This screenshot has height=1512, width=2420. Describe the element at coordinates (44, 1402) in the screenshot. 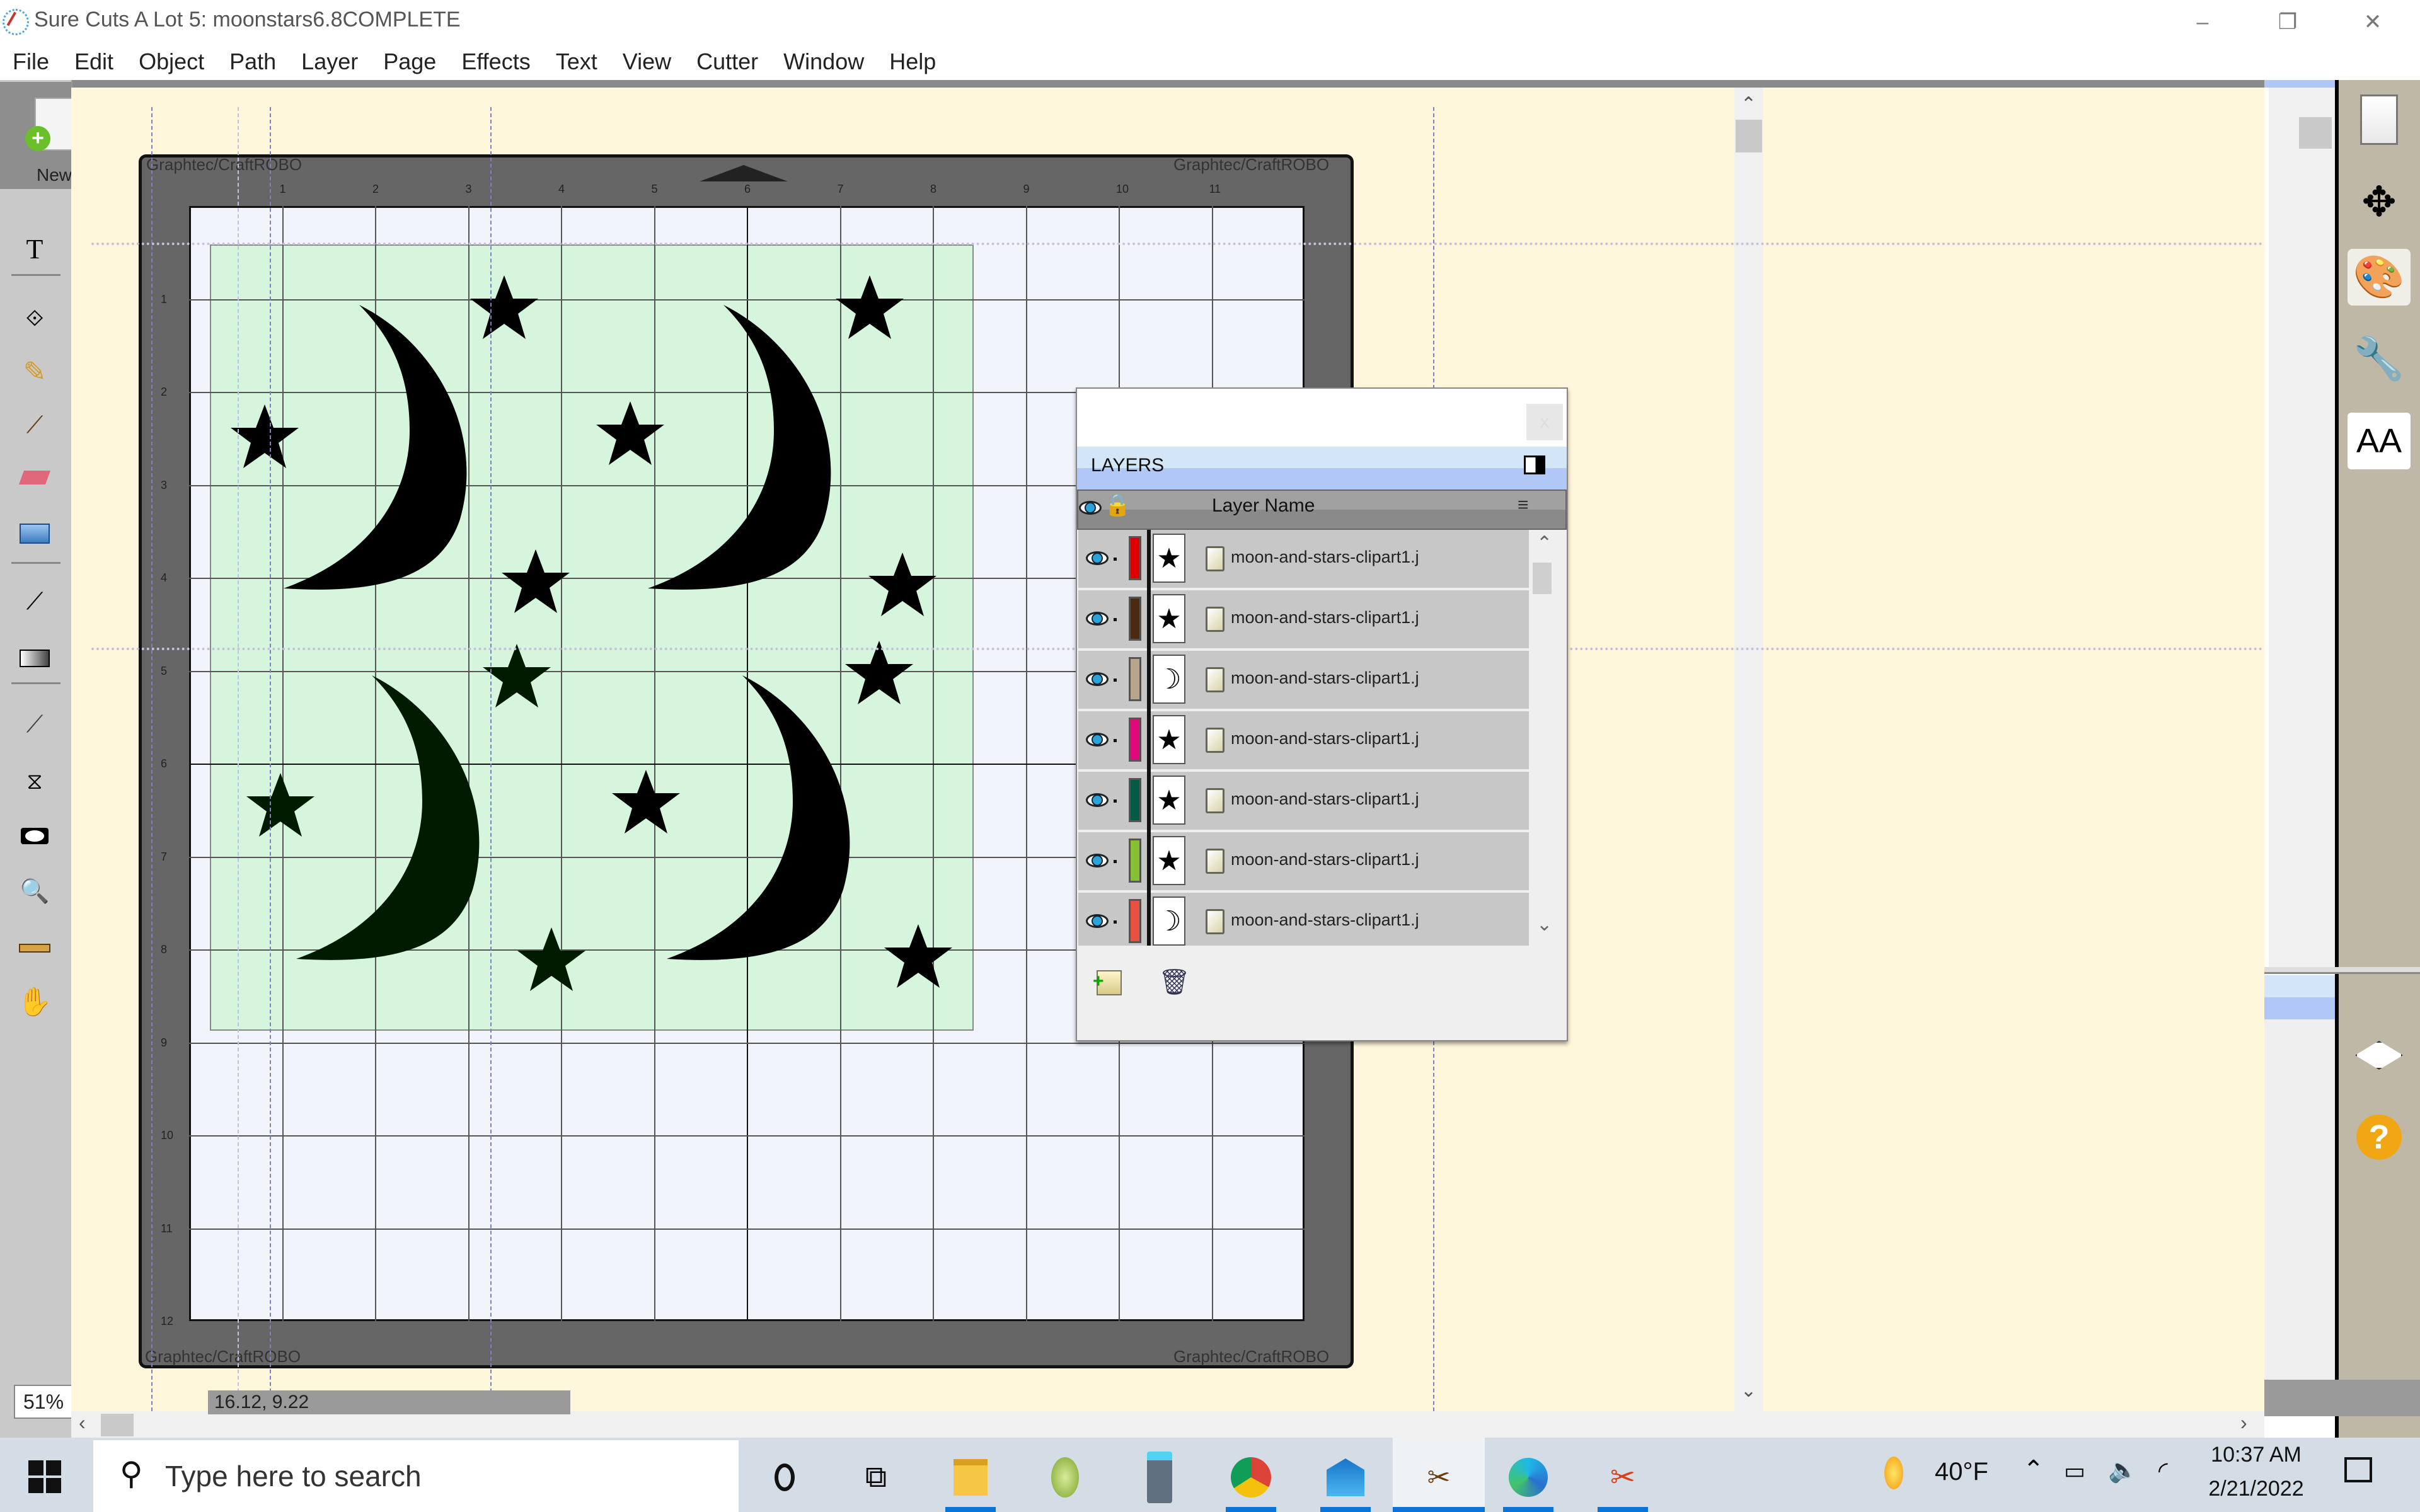

I see `zoom-level-field: 51%` at that location.